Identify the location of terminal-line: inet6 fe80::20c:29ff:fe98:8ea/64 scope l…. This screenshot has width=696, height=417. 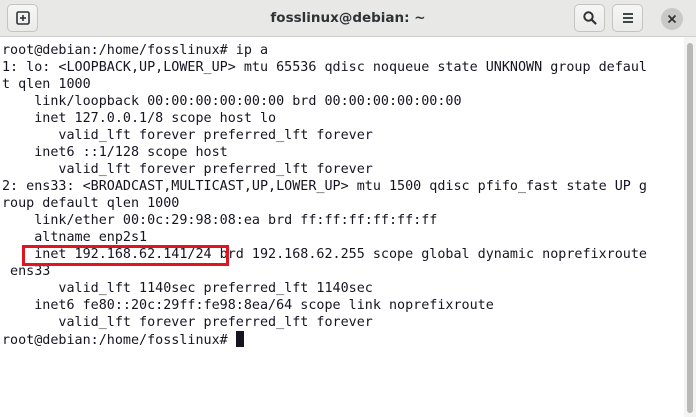
(248, 305).